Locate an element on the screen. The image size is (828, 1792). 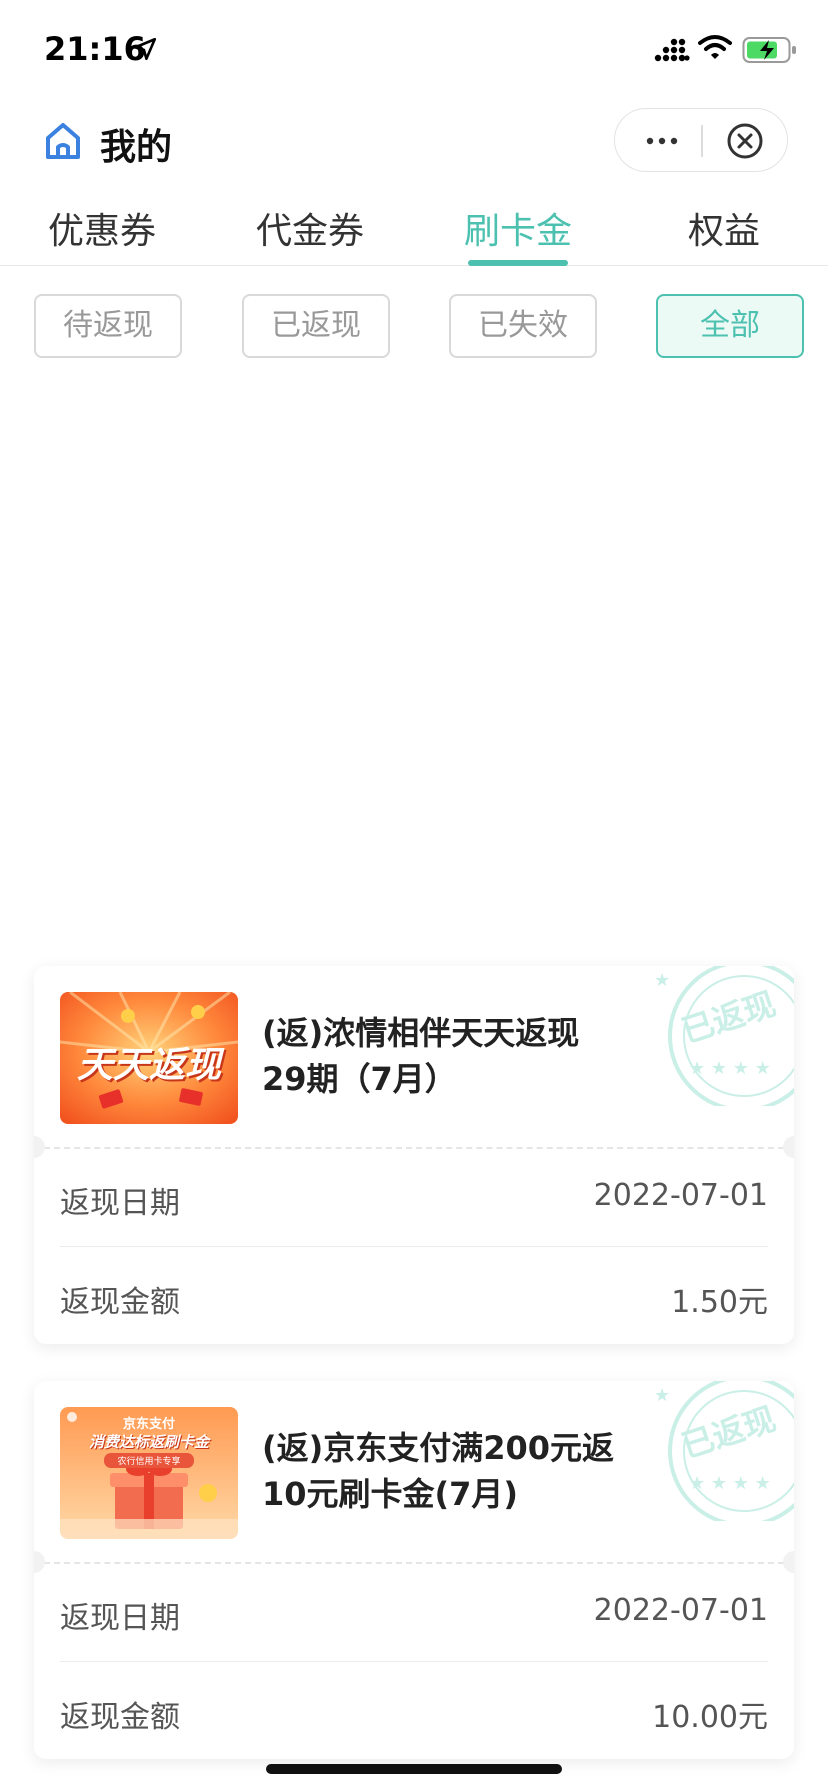
wifi-icon is located at coordinates (715, 47).